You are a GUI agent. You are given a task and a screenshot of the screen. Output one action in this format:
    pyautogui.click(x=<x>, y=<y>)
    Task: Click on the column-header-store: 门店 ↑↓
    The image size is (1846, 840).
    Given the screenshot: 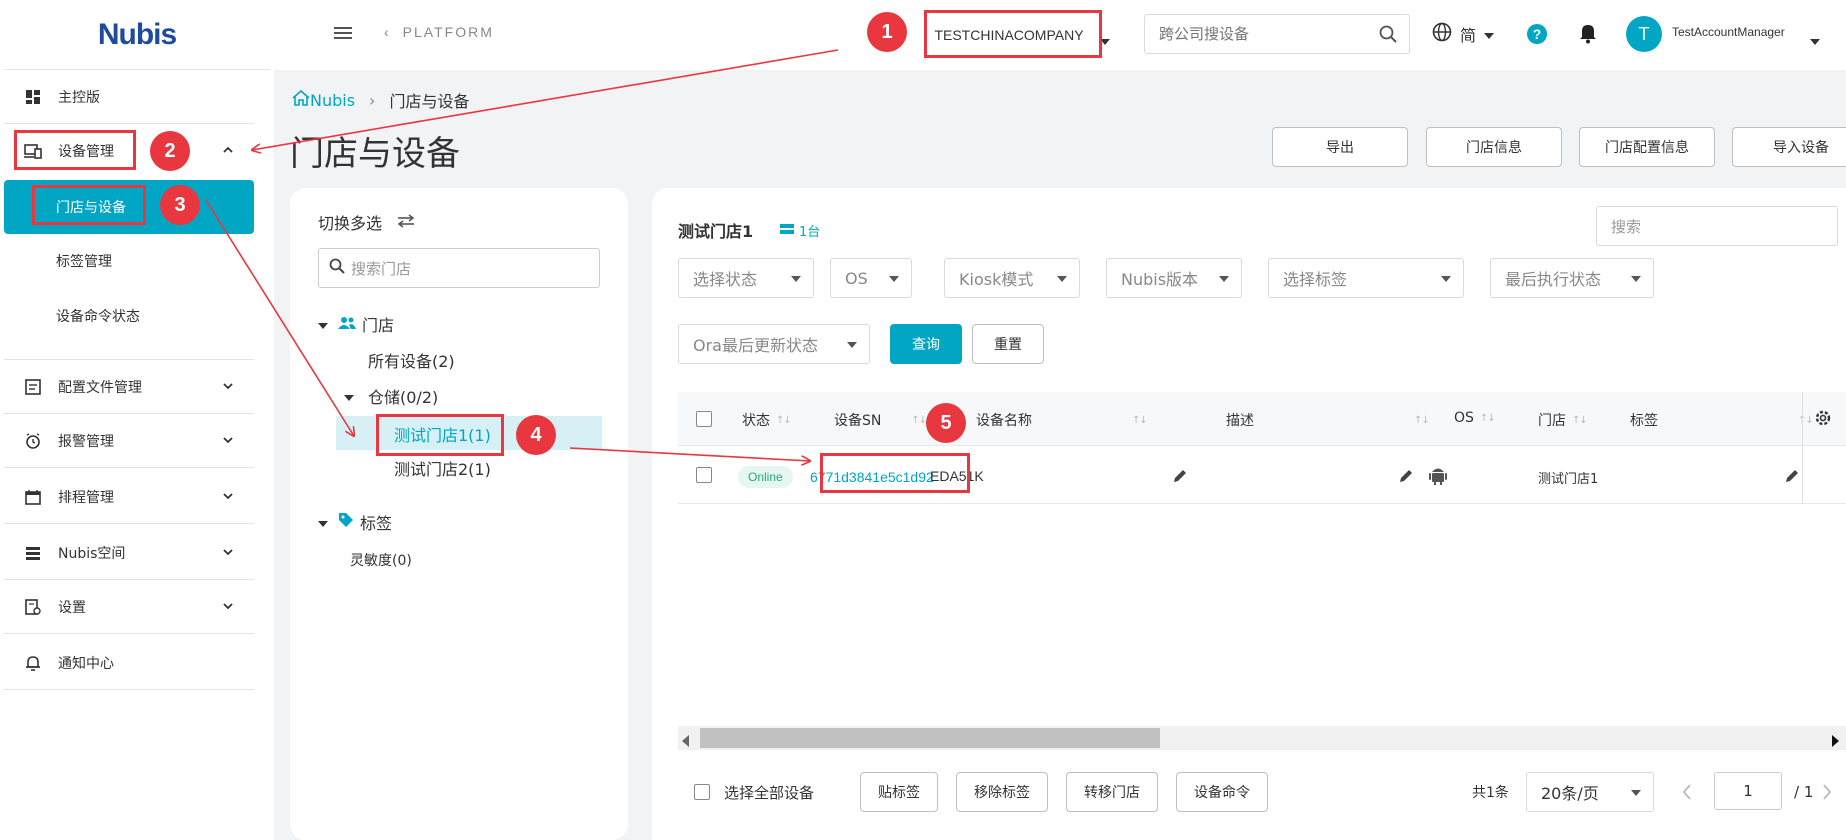 What is the action you would take?
    pyautogui.click(x=1563, y=420)
    